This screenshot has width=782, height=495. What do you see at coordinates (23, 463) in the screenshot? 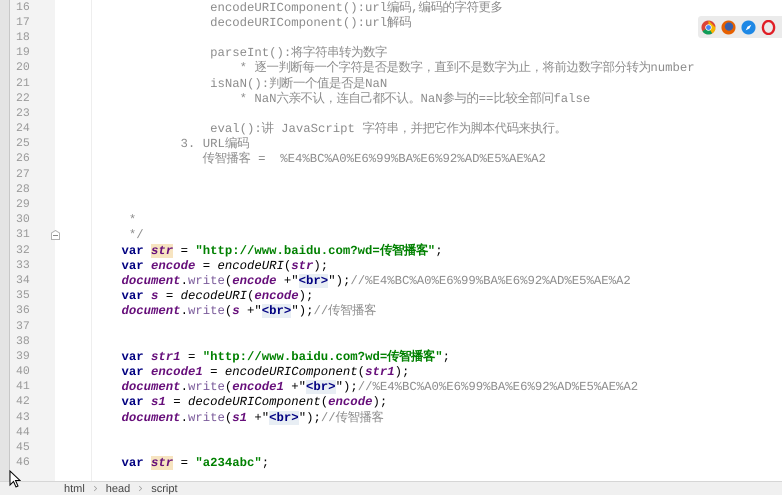
I see `line-number: 46` at bounding box center [23, 463].